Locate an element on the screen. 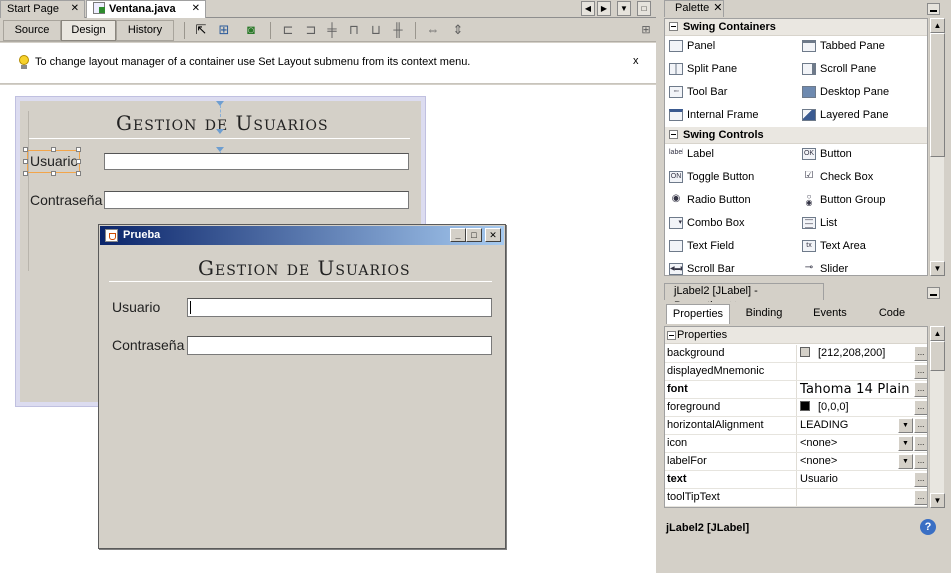 The width and height of the screenshot is (951, 573). align-left-icon: ⊏ is located at coordinates (288, 30).